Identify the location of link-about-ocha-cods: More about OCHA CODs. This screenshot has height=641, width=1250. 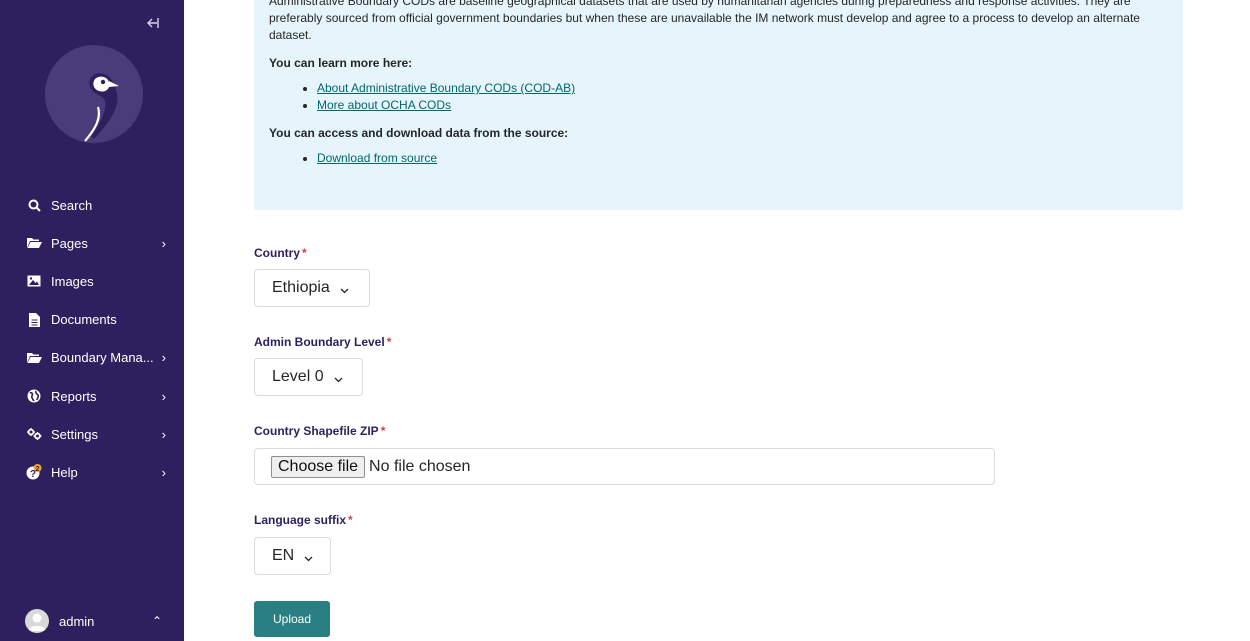
(384, 105).